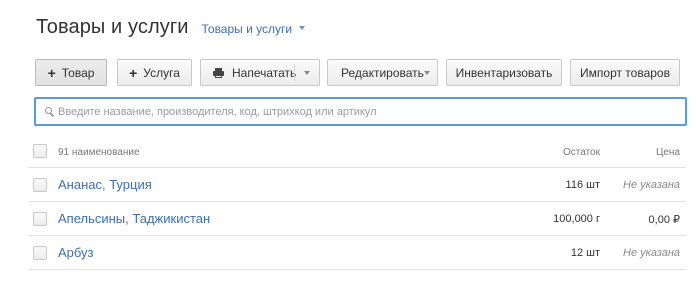  I want to click on edit-button: Редактировать, so click(382, 72).